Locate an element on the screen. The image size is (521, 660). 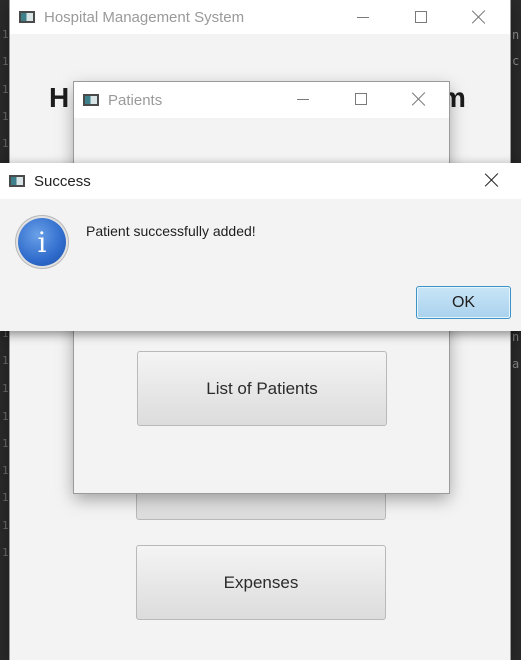
dialog-message: Patient successfully added! is located at coordinates (171, 231).